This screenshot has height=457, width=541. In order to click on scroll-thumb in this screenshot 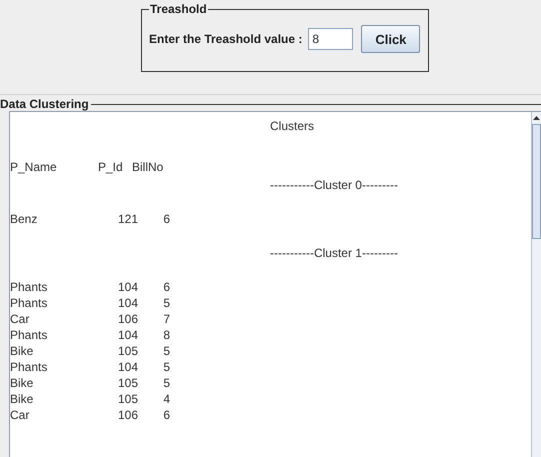, I will do `click(536, 181)`.